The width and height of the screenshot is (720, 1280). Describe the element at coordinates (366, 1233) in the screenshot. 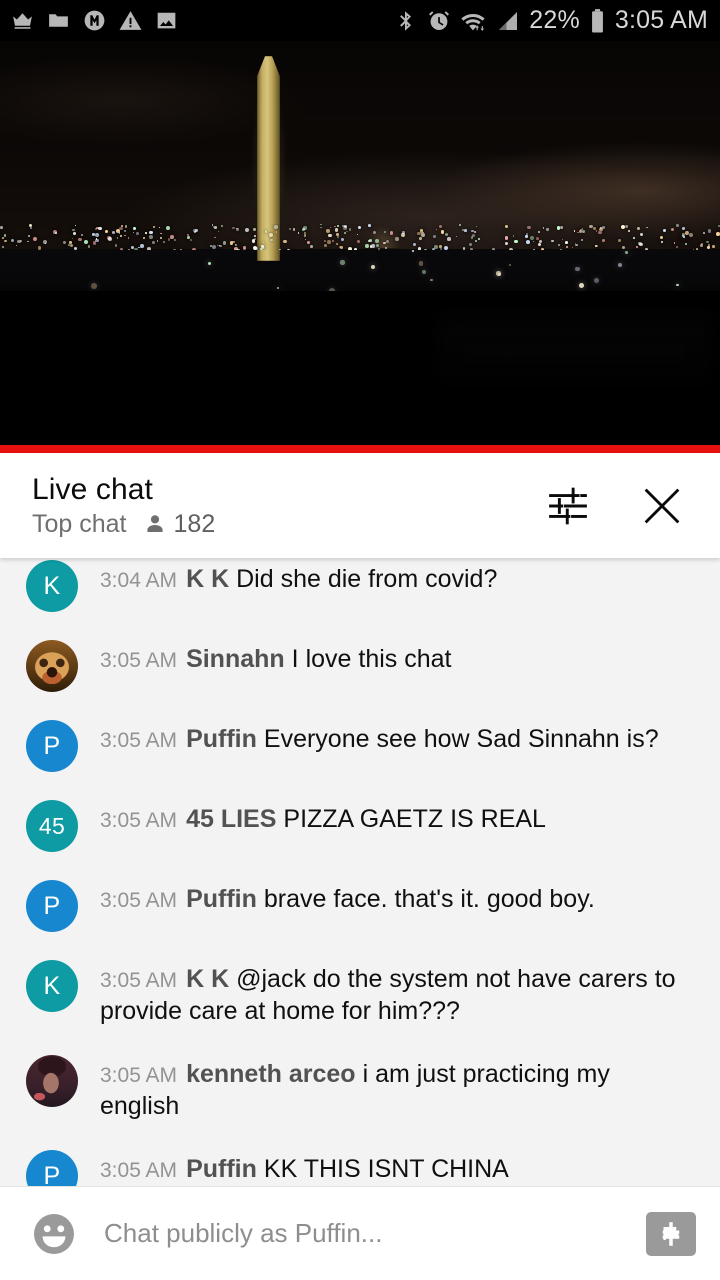

I see `chat-input` at that location.